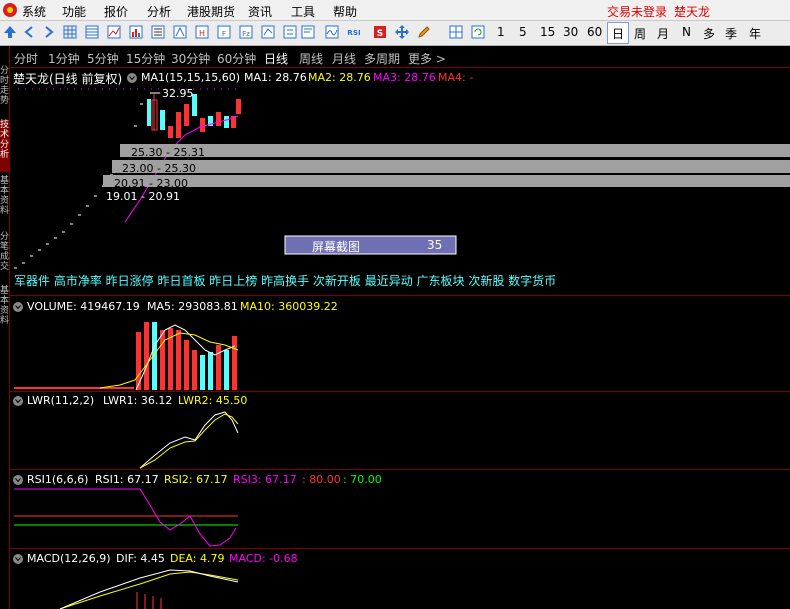 This screenshot has width=790, height=609. I want to click on macd-bars, so click(149, 600).